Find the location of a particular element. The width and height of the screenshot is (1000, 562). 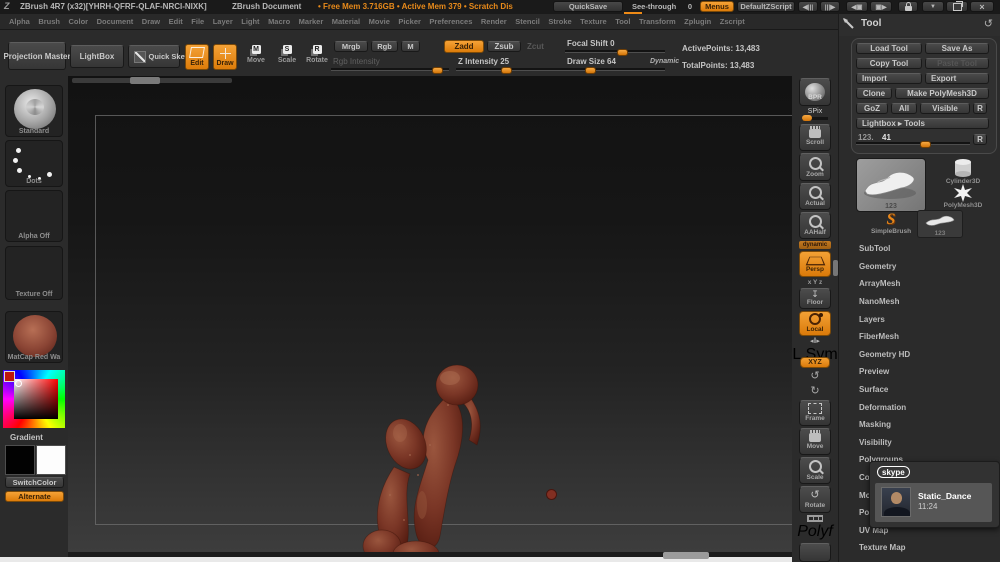

actual-button: Actual is located at coordinates (815, 196).